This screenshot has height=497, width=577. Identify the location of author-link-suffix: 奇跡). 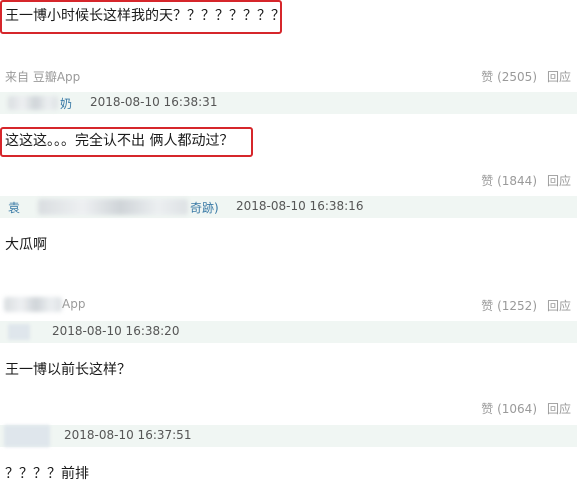
(204, 207).